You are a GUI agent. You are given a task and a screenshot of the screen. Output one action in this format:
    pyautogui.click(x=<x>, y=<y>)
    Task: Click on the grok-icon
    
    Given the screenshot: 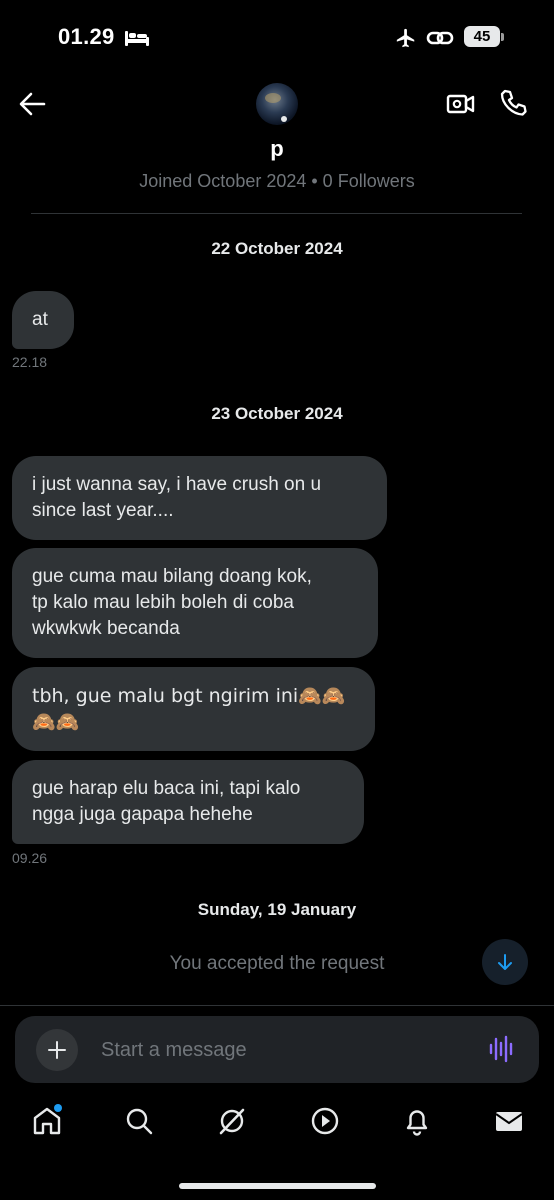 What is the action you would take?
    pyautogui.click(x=232, y=1121)
    